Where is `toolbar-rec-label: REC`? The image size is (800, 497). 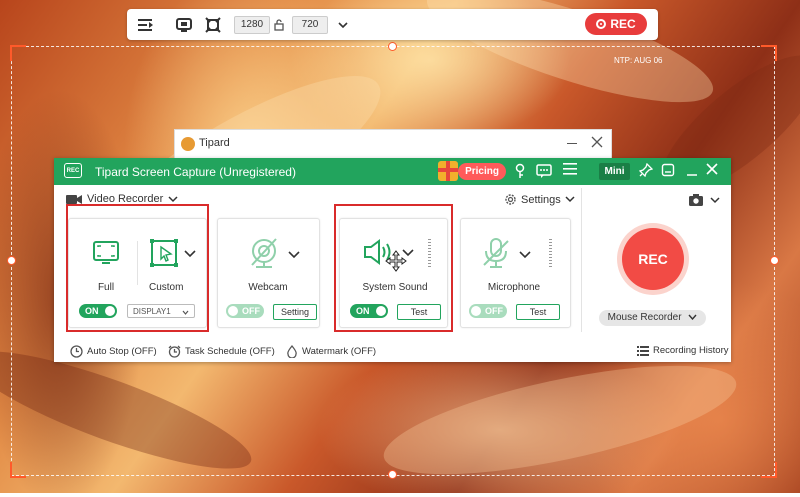
toolbar-rec-label: REC is located at coordinates (623, 24).